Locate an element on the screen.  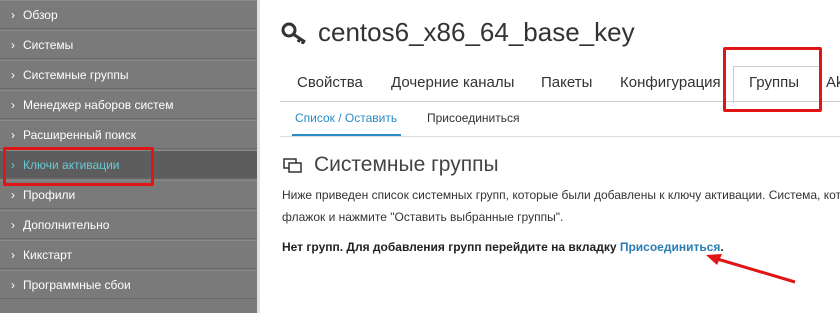
tab-activated-systems: Ak is located at coordinates (833, 82).